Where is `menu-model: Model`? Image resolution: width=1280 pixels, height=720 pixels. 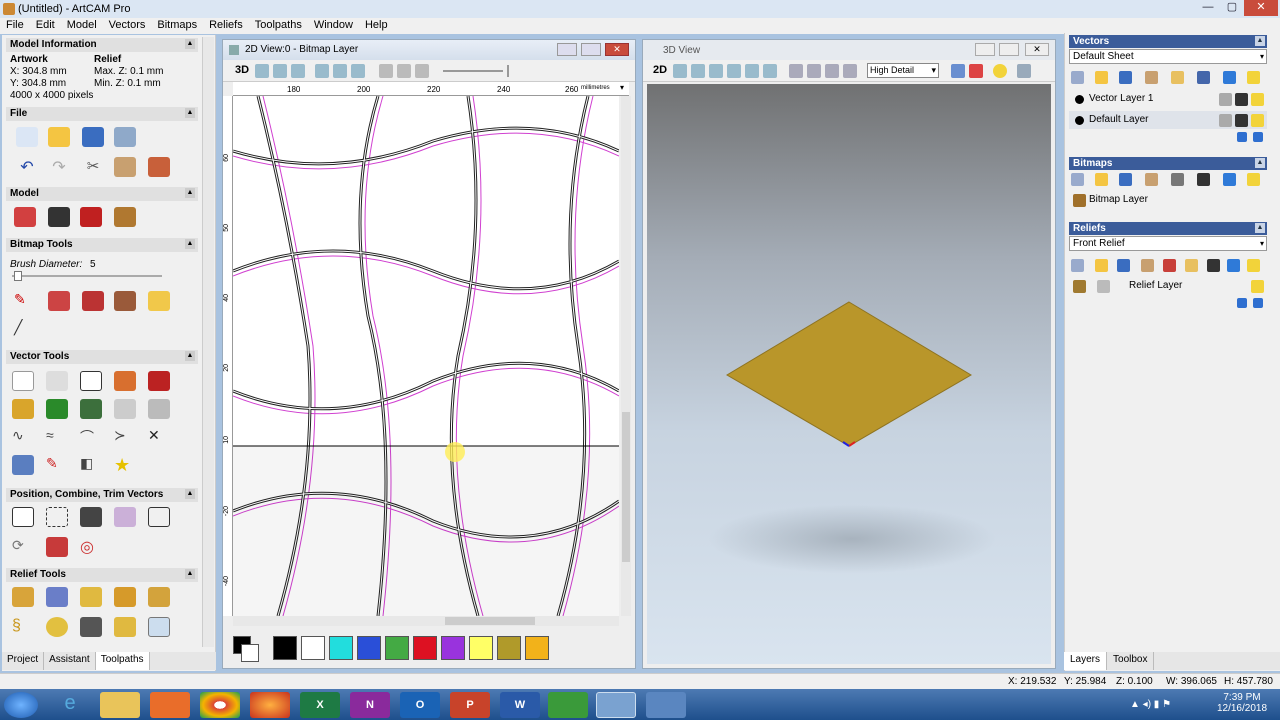
menu-model: Model is located at coordinates (82, 26).